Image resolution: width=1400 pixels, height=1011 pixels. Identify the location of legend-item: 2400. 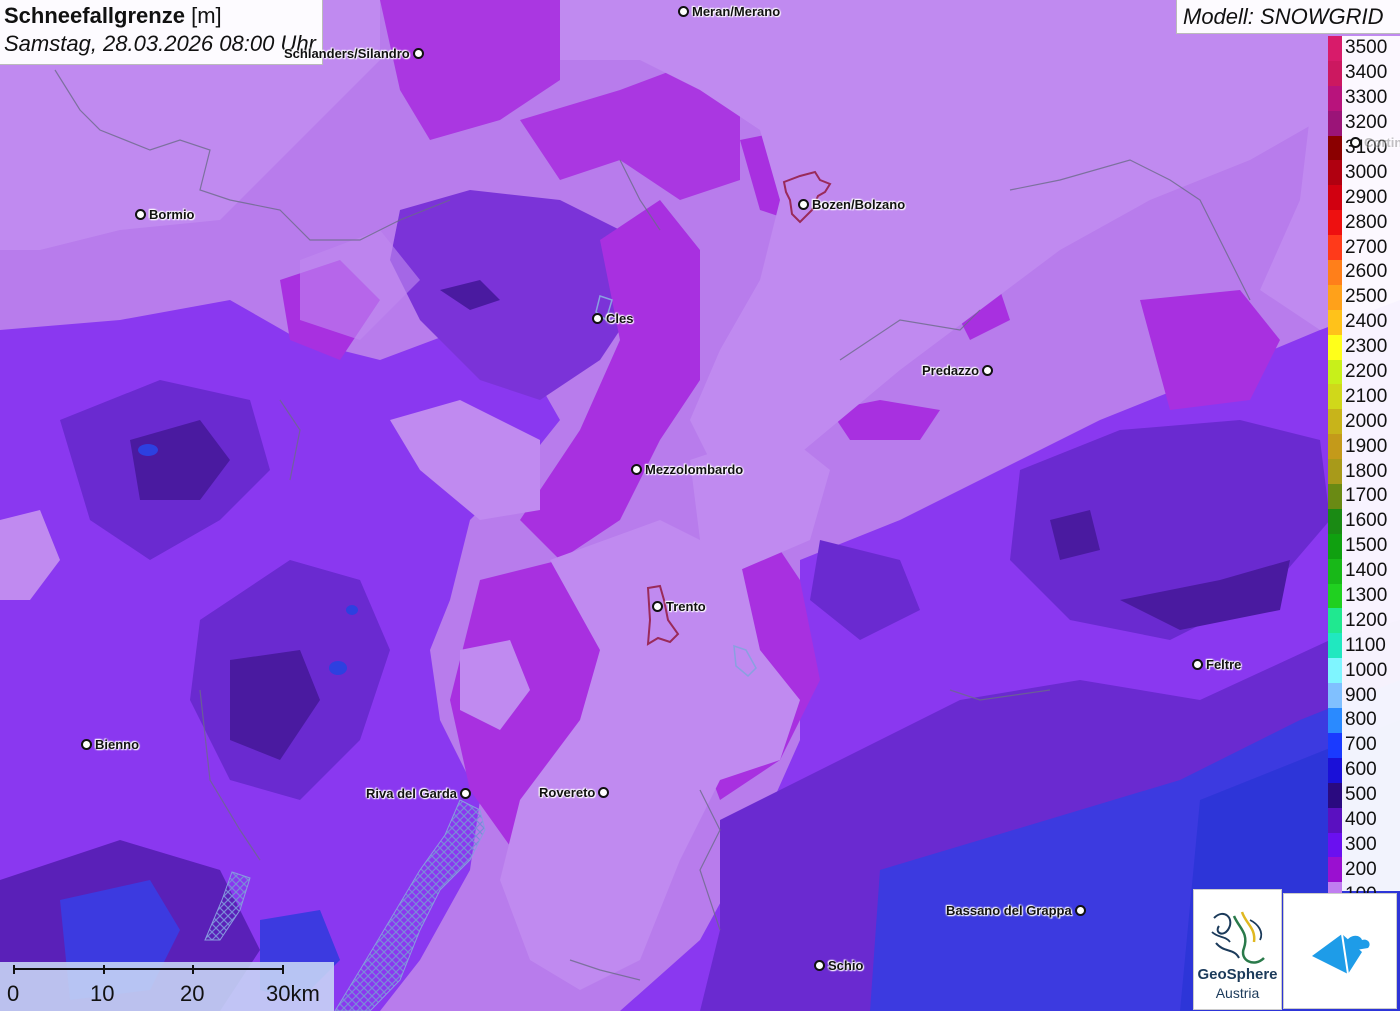
(1364, 322).